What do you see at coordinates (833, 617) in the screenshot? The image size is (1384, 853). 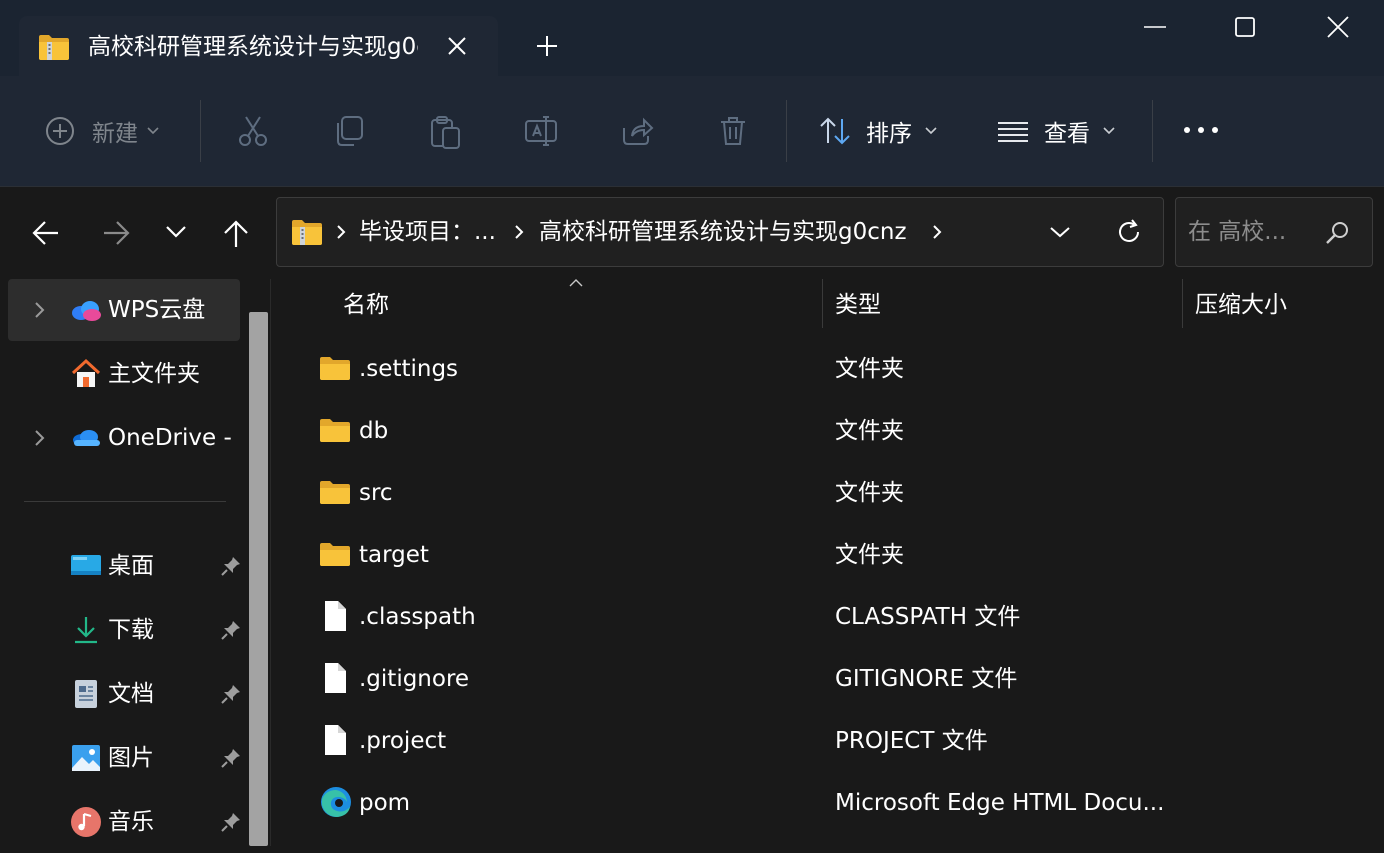 I see `table-row: .classpath CLASSPATH 文件` at bounding box center [833, 617].